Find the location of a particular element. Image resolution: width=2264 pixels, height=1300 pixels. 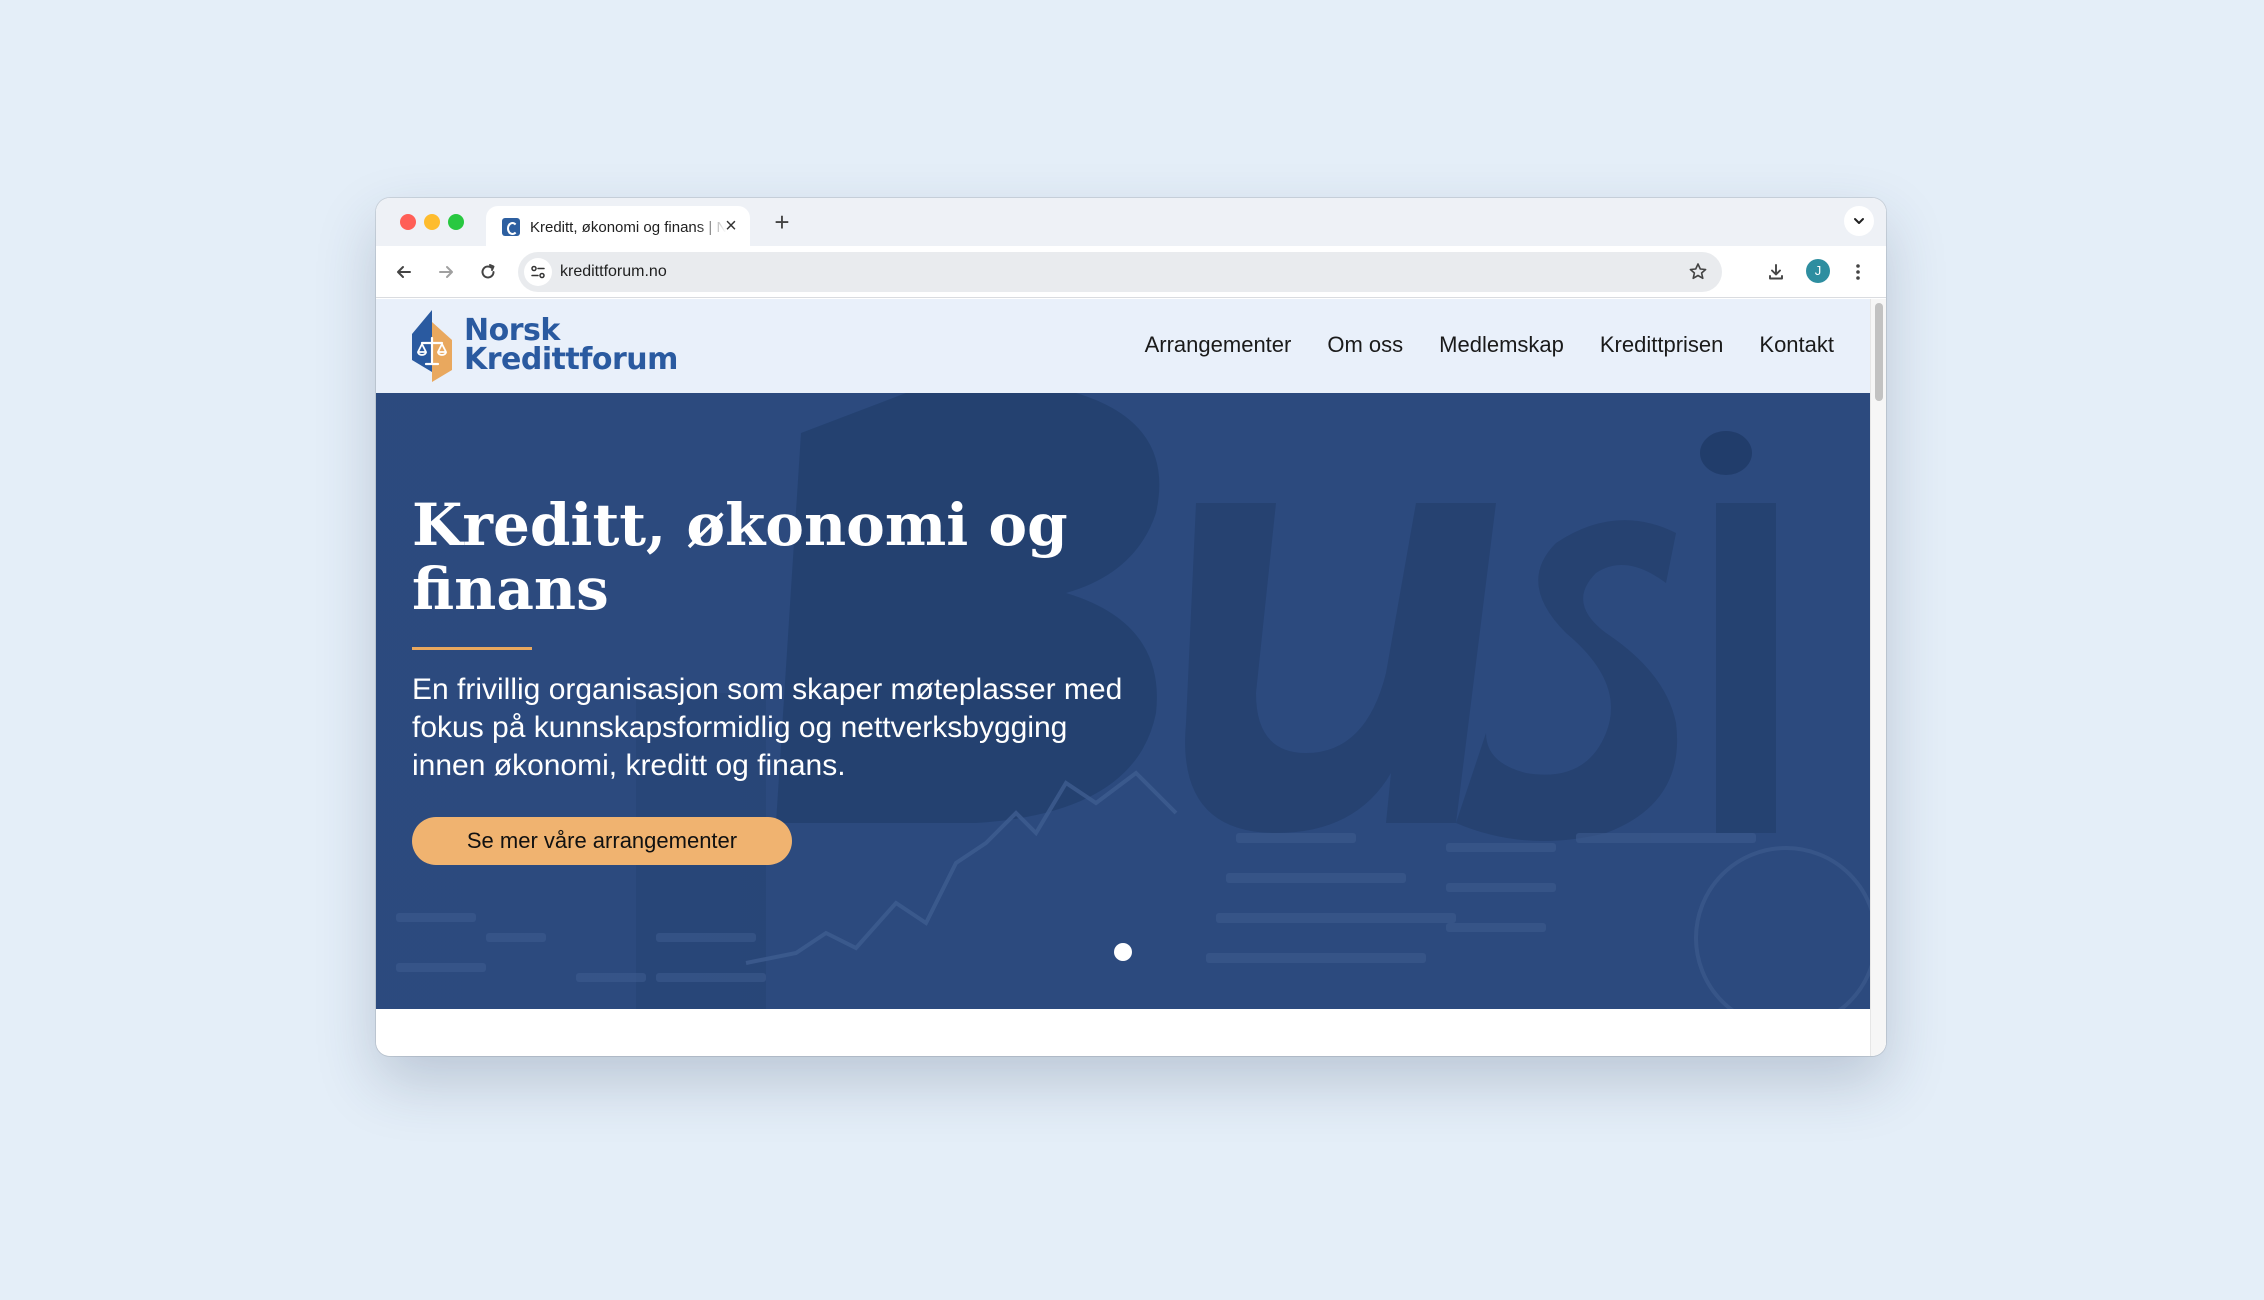

back-button is located at coordinates (404, 272).